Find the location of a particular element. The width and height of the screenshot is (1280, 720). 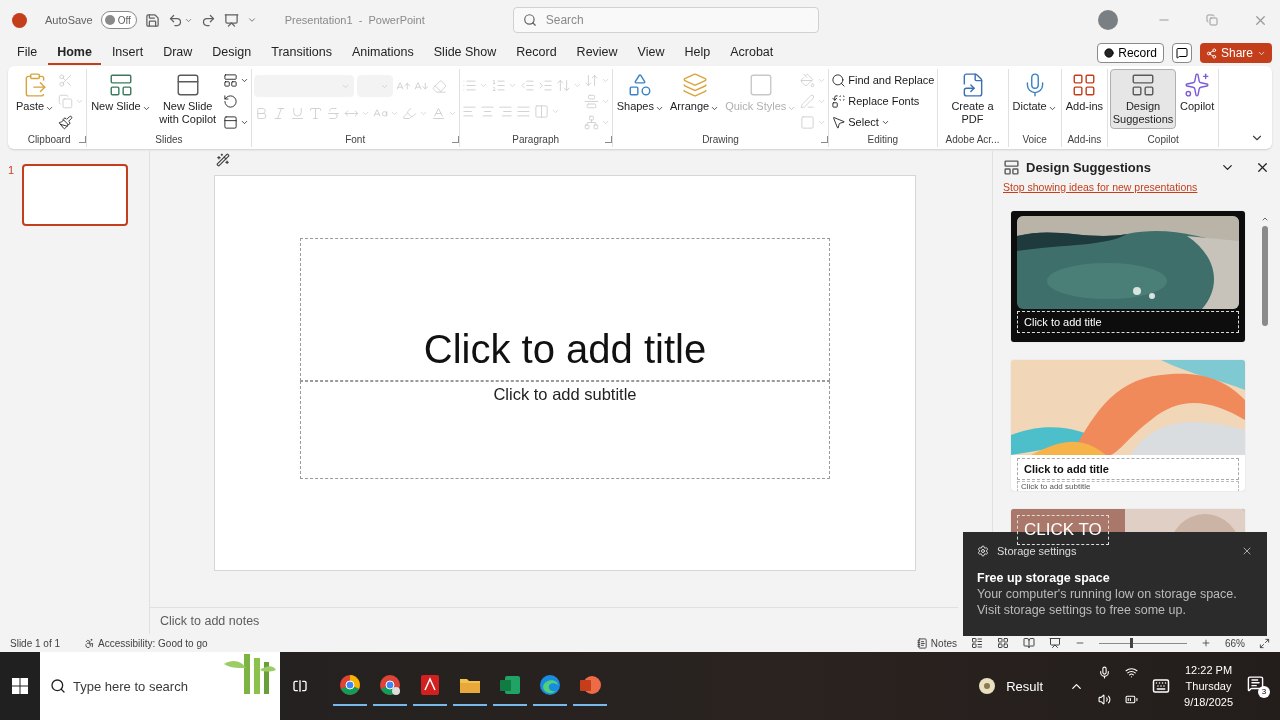

group-label: Slides is located at coordinates (169, 139).